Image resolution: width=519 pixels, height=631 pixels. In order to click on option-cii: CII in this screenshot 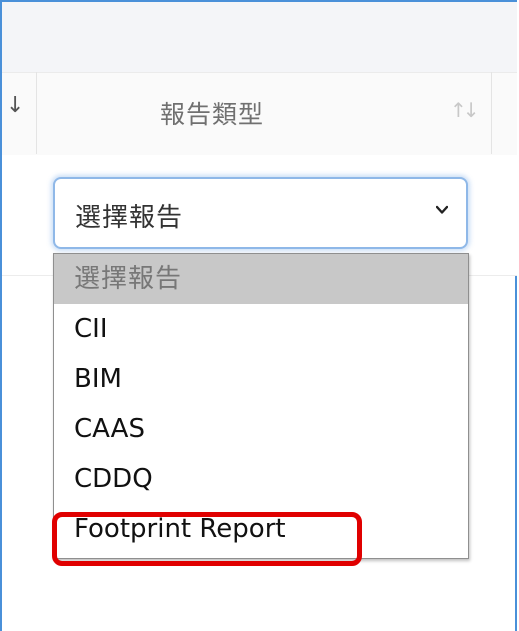, I will do `click(261, 329)`.